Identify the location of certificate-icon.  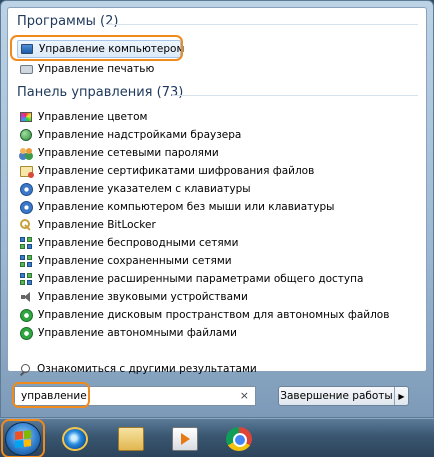
(26, 171).